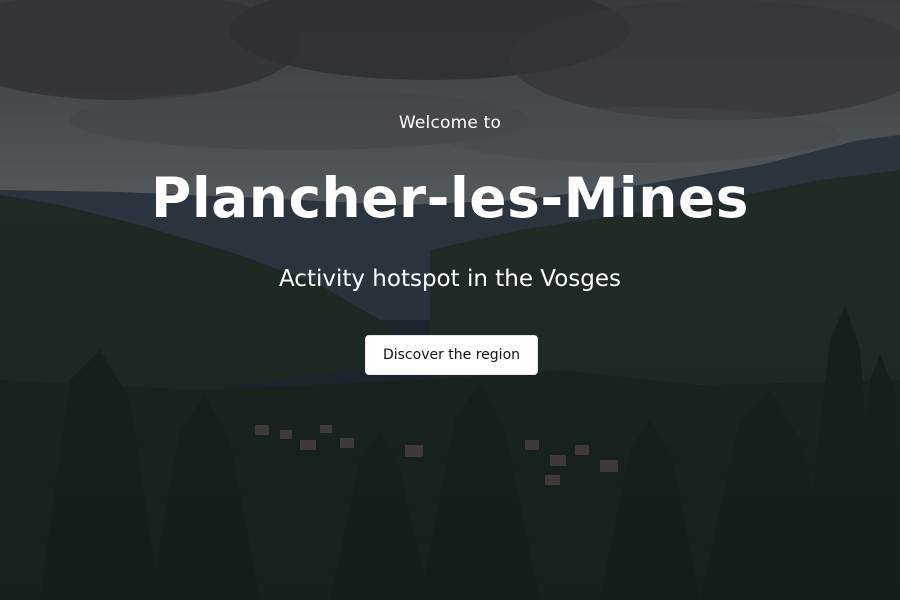 The width and height of the screenshot is (900, 600). What do you see at coordinates (450, 123) in the screenshot?
I see `welcome-eyebrow: Welcome to` at bounding box center [450, 123].